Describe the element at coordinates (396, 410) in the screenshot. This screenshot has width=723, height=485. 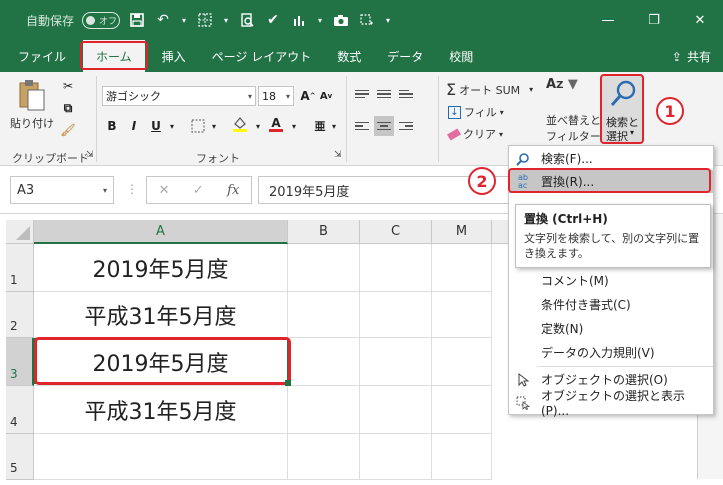
I see `cell-c4` at that location.